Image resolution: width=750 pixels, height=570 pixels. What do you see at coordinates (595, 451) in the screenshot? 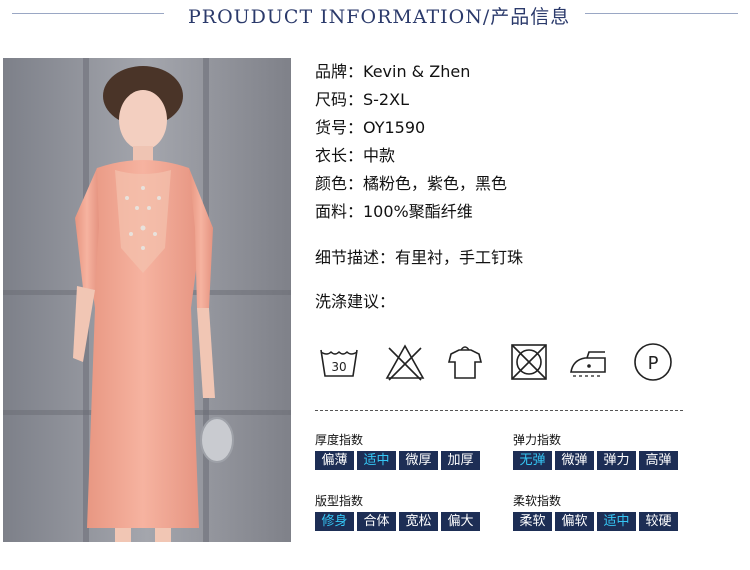
I see `elasticity-index: 弹力指数 无弹 微弹 弹力 高弹` at bounding box center [595, 451].